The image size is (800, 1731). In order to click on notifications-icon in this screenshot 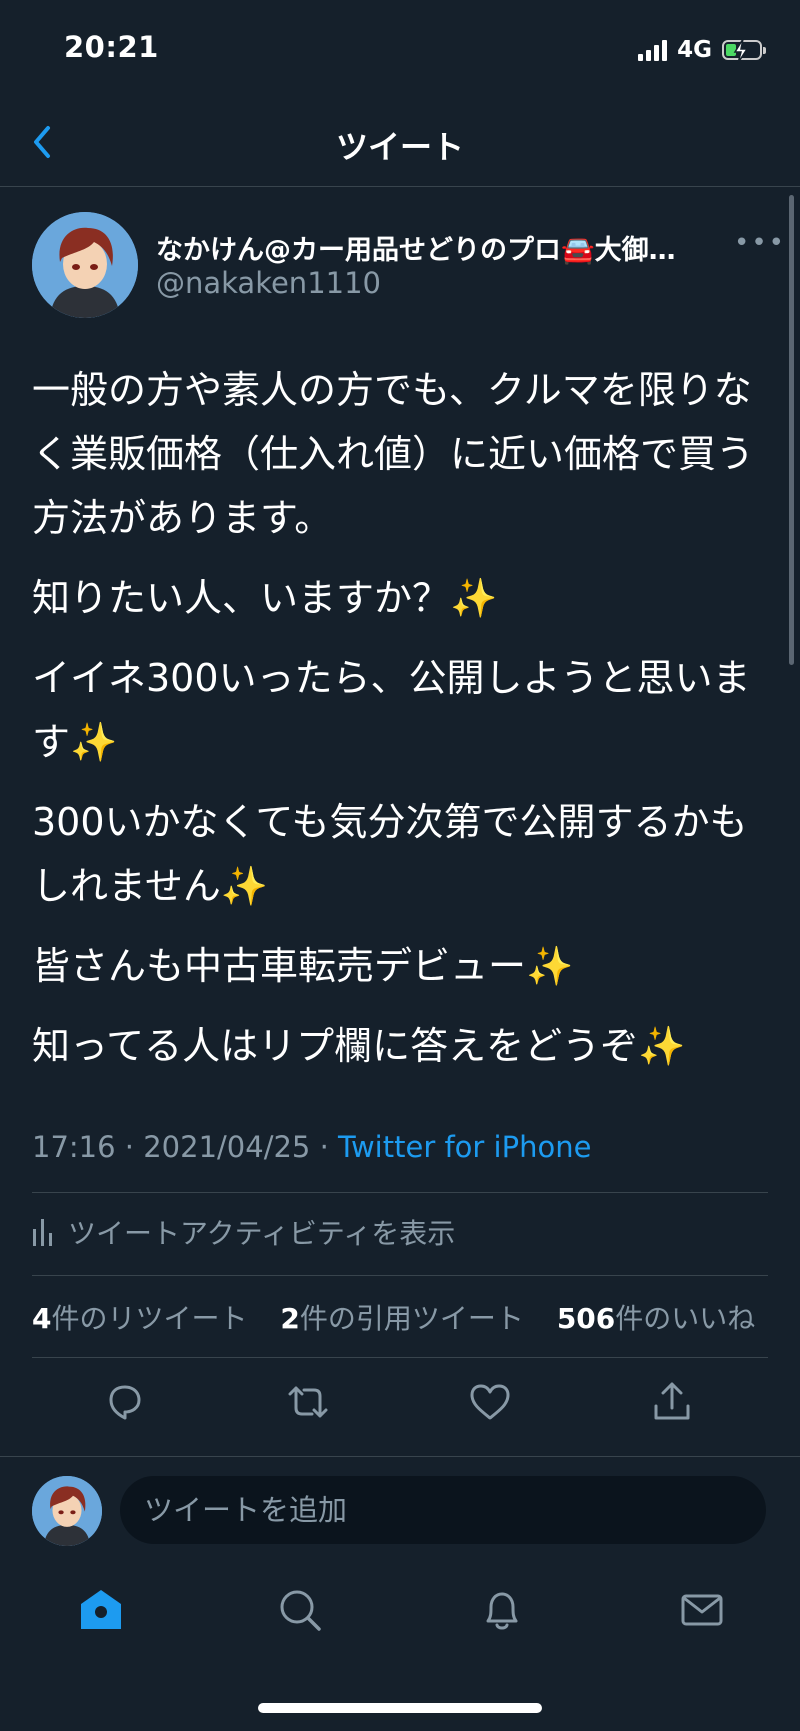, I will do `click(502, 1611)`.